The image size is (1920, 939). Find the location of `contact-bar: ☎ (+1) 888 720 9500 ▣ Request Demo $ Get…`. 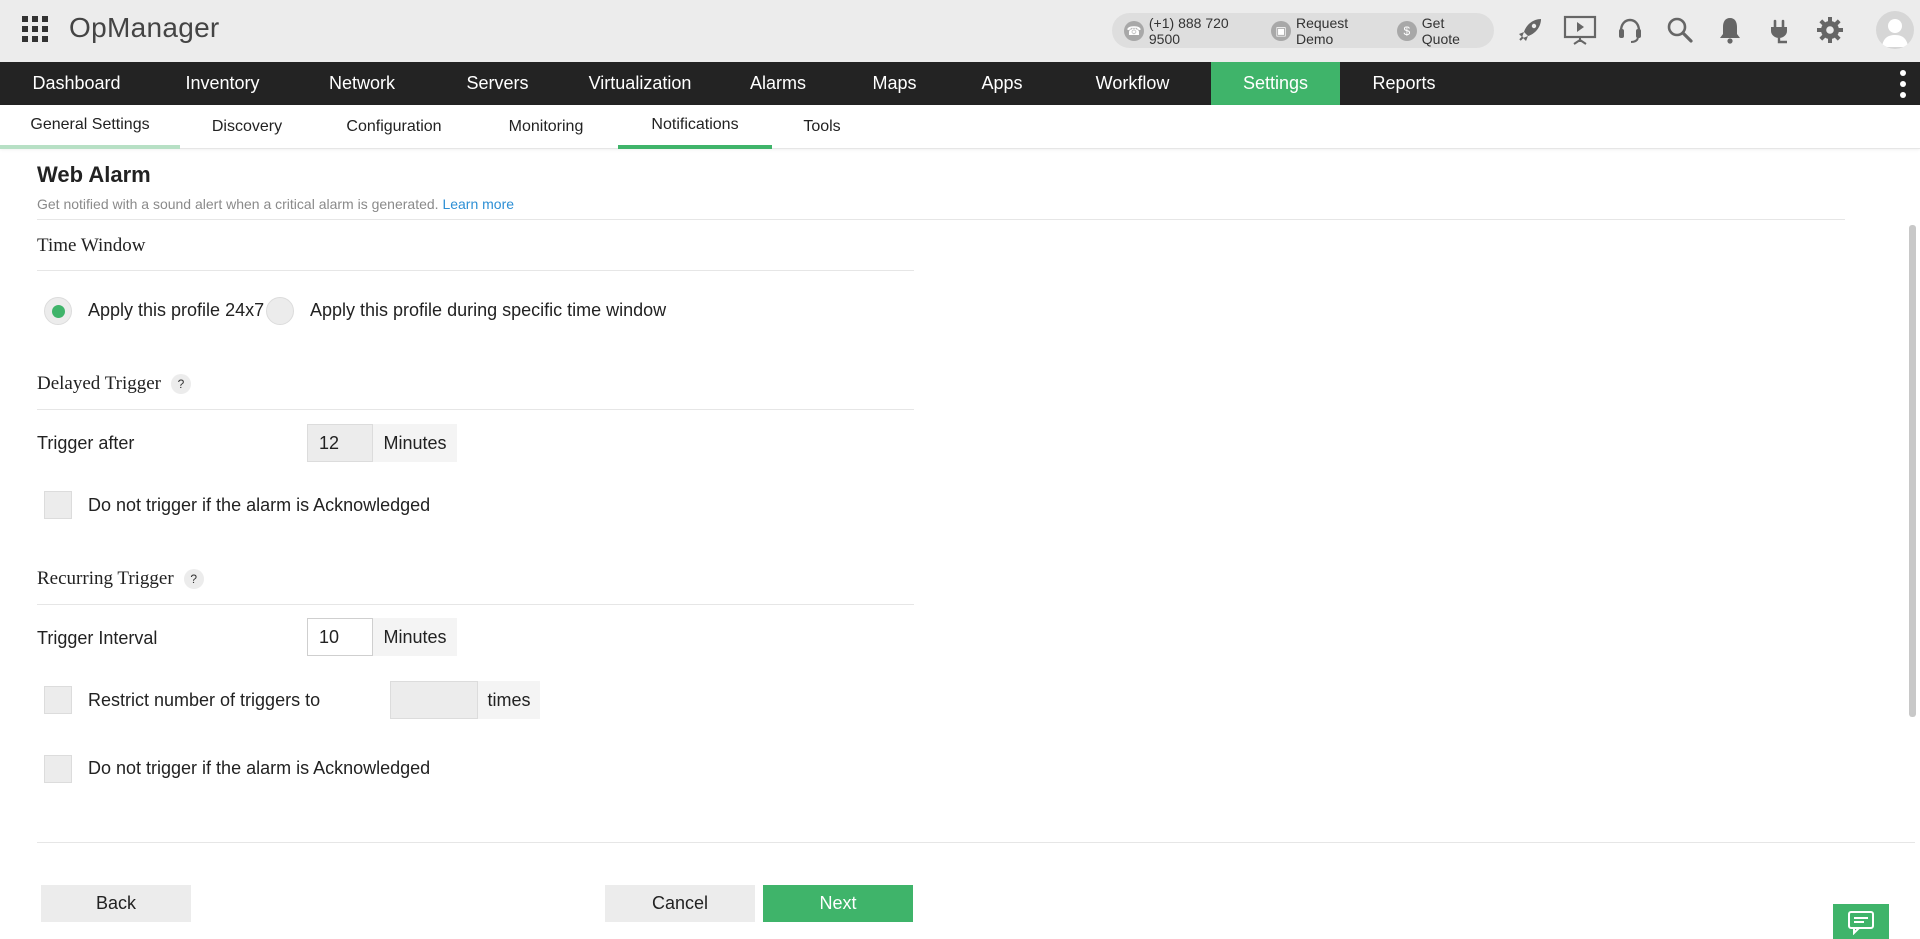

contact-bar: ☎ (+1) 888 720 9500 ▣ Request Demo $ Get… is located at coordinates (1303, 30).